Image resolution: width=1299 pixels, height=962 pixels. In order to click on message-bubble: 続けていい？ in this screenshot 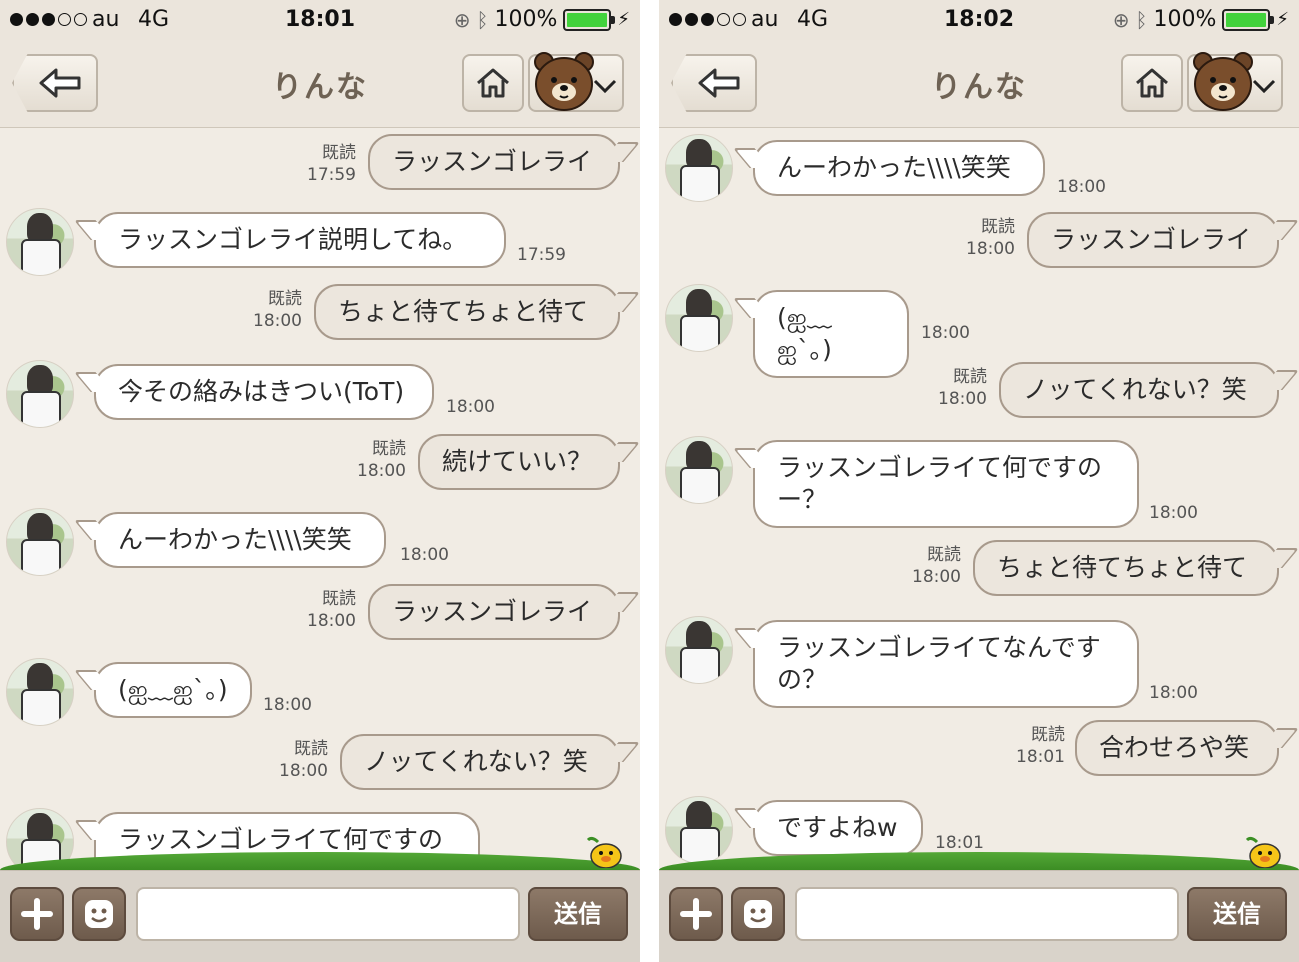, I will do `click(519, 462)`.